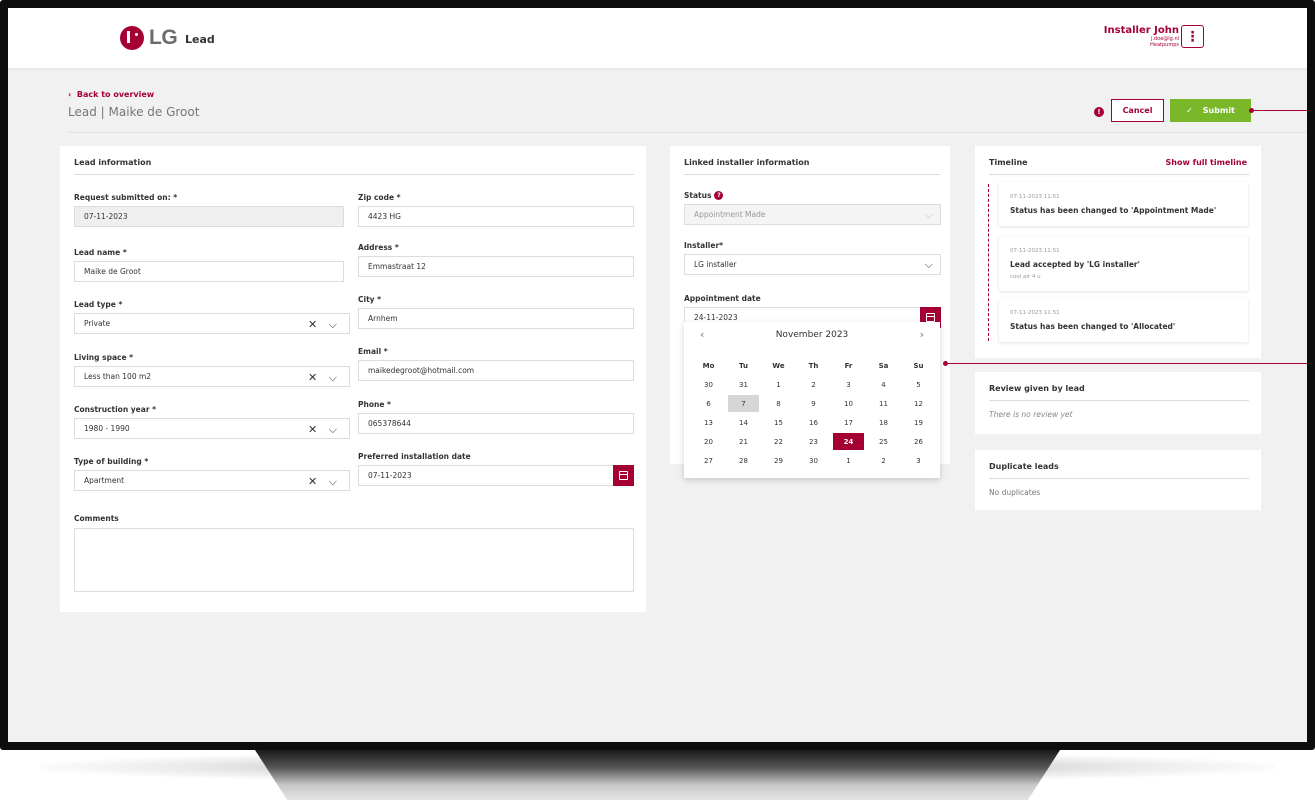 The width and height of the screenshot is (1315, 803). Describe the element at coordinates (813, 422) in the screenshot. I see `calendar-day: 16` at that location.